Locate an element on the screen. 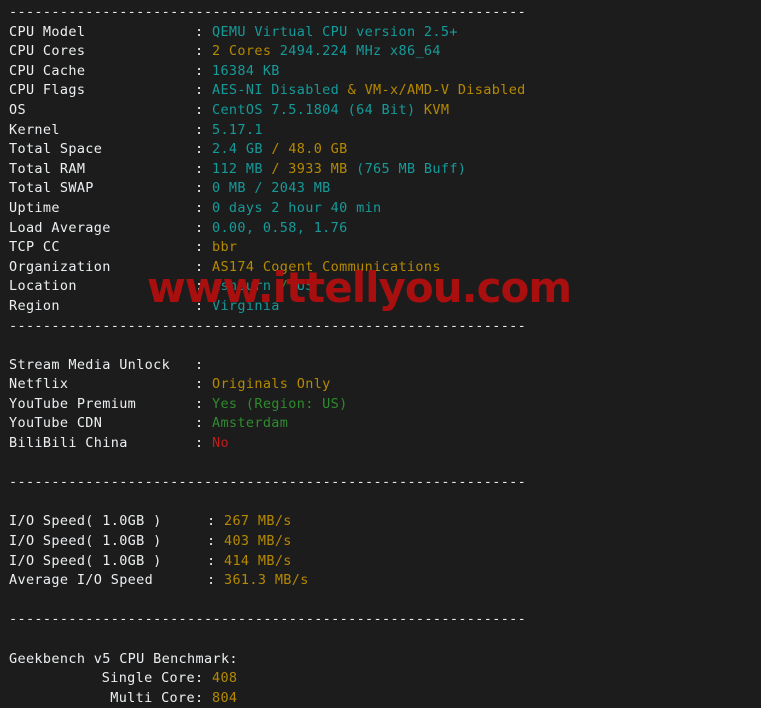 The width and height of the screenshot is (761, 708). info-row-label: Total Space is located at coordinates (56, 149).